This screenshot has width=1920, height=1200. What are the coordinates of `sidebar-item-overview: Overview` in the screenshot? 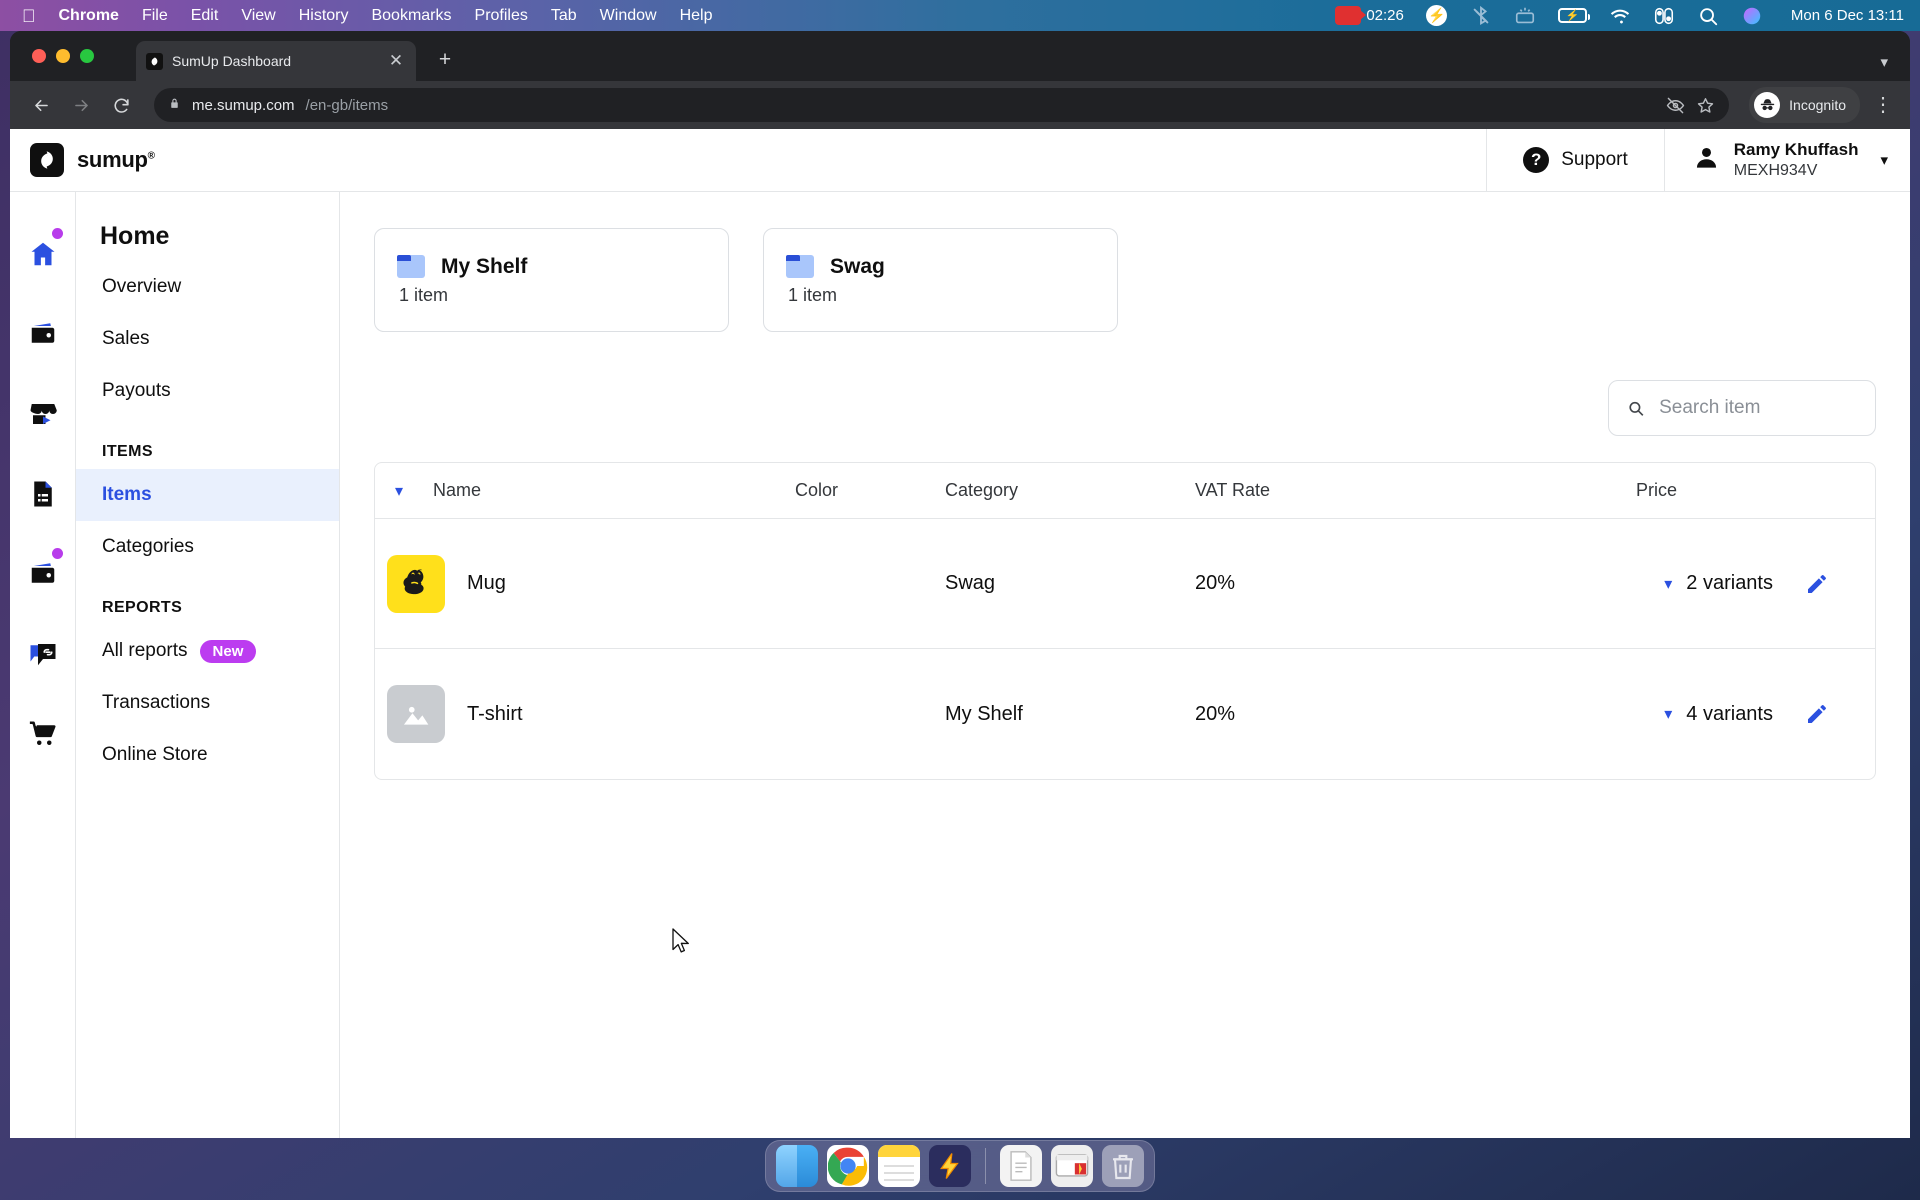 It's located at (207, 287).